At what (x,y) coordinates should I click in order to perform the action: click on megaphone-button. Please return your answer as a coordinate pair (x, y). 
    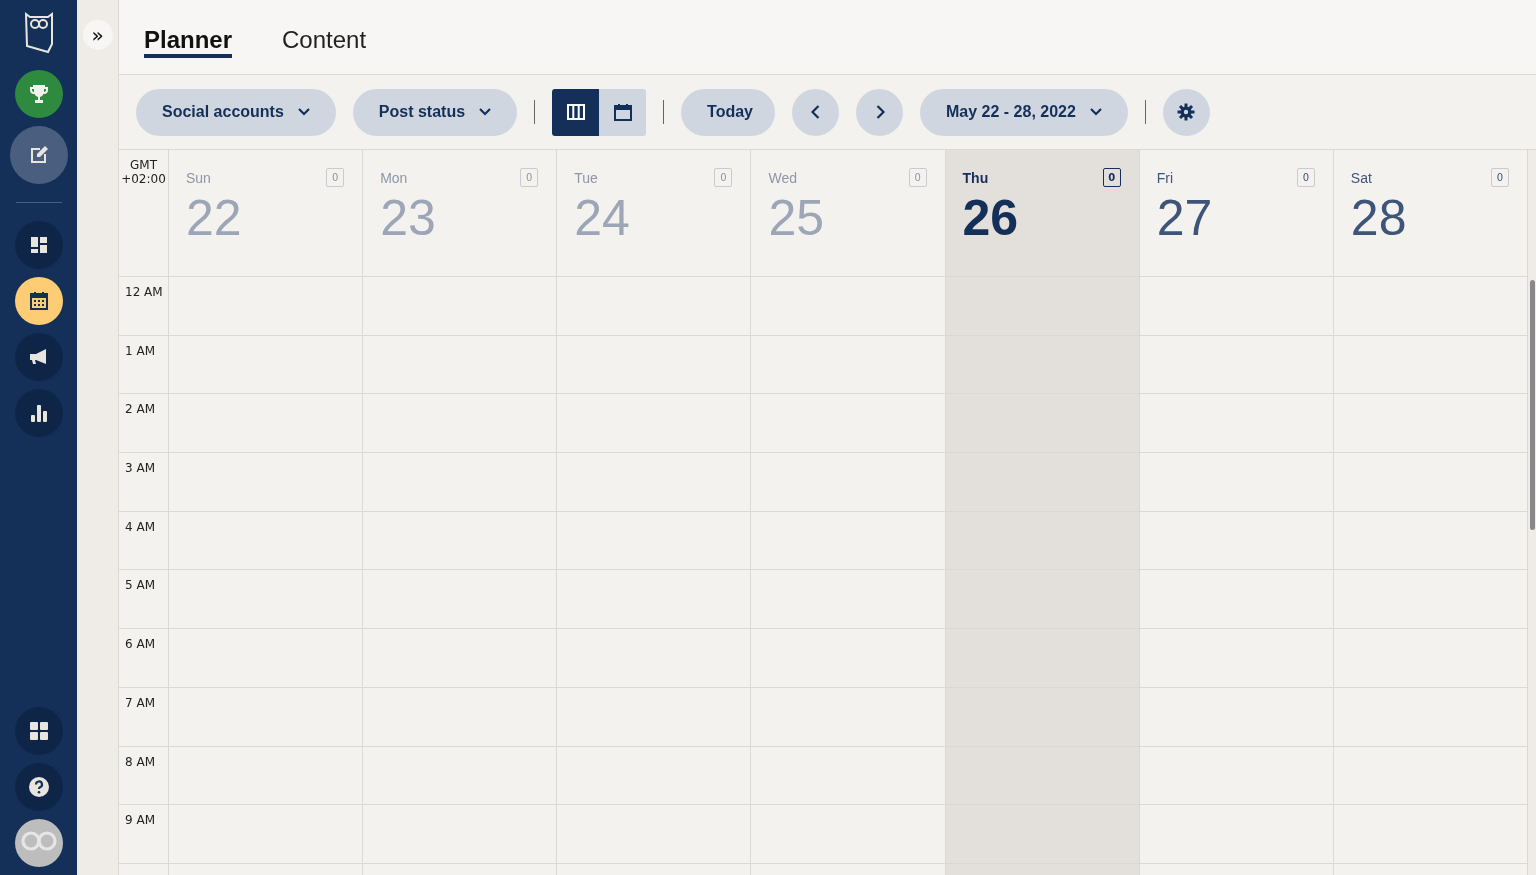
    Looking at the image, I should click on (38, 357).